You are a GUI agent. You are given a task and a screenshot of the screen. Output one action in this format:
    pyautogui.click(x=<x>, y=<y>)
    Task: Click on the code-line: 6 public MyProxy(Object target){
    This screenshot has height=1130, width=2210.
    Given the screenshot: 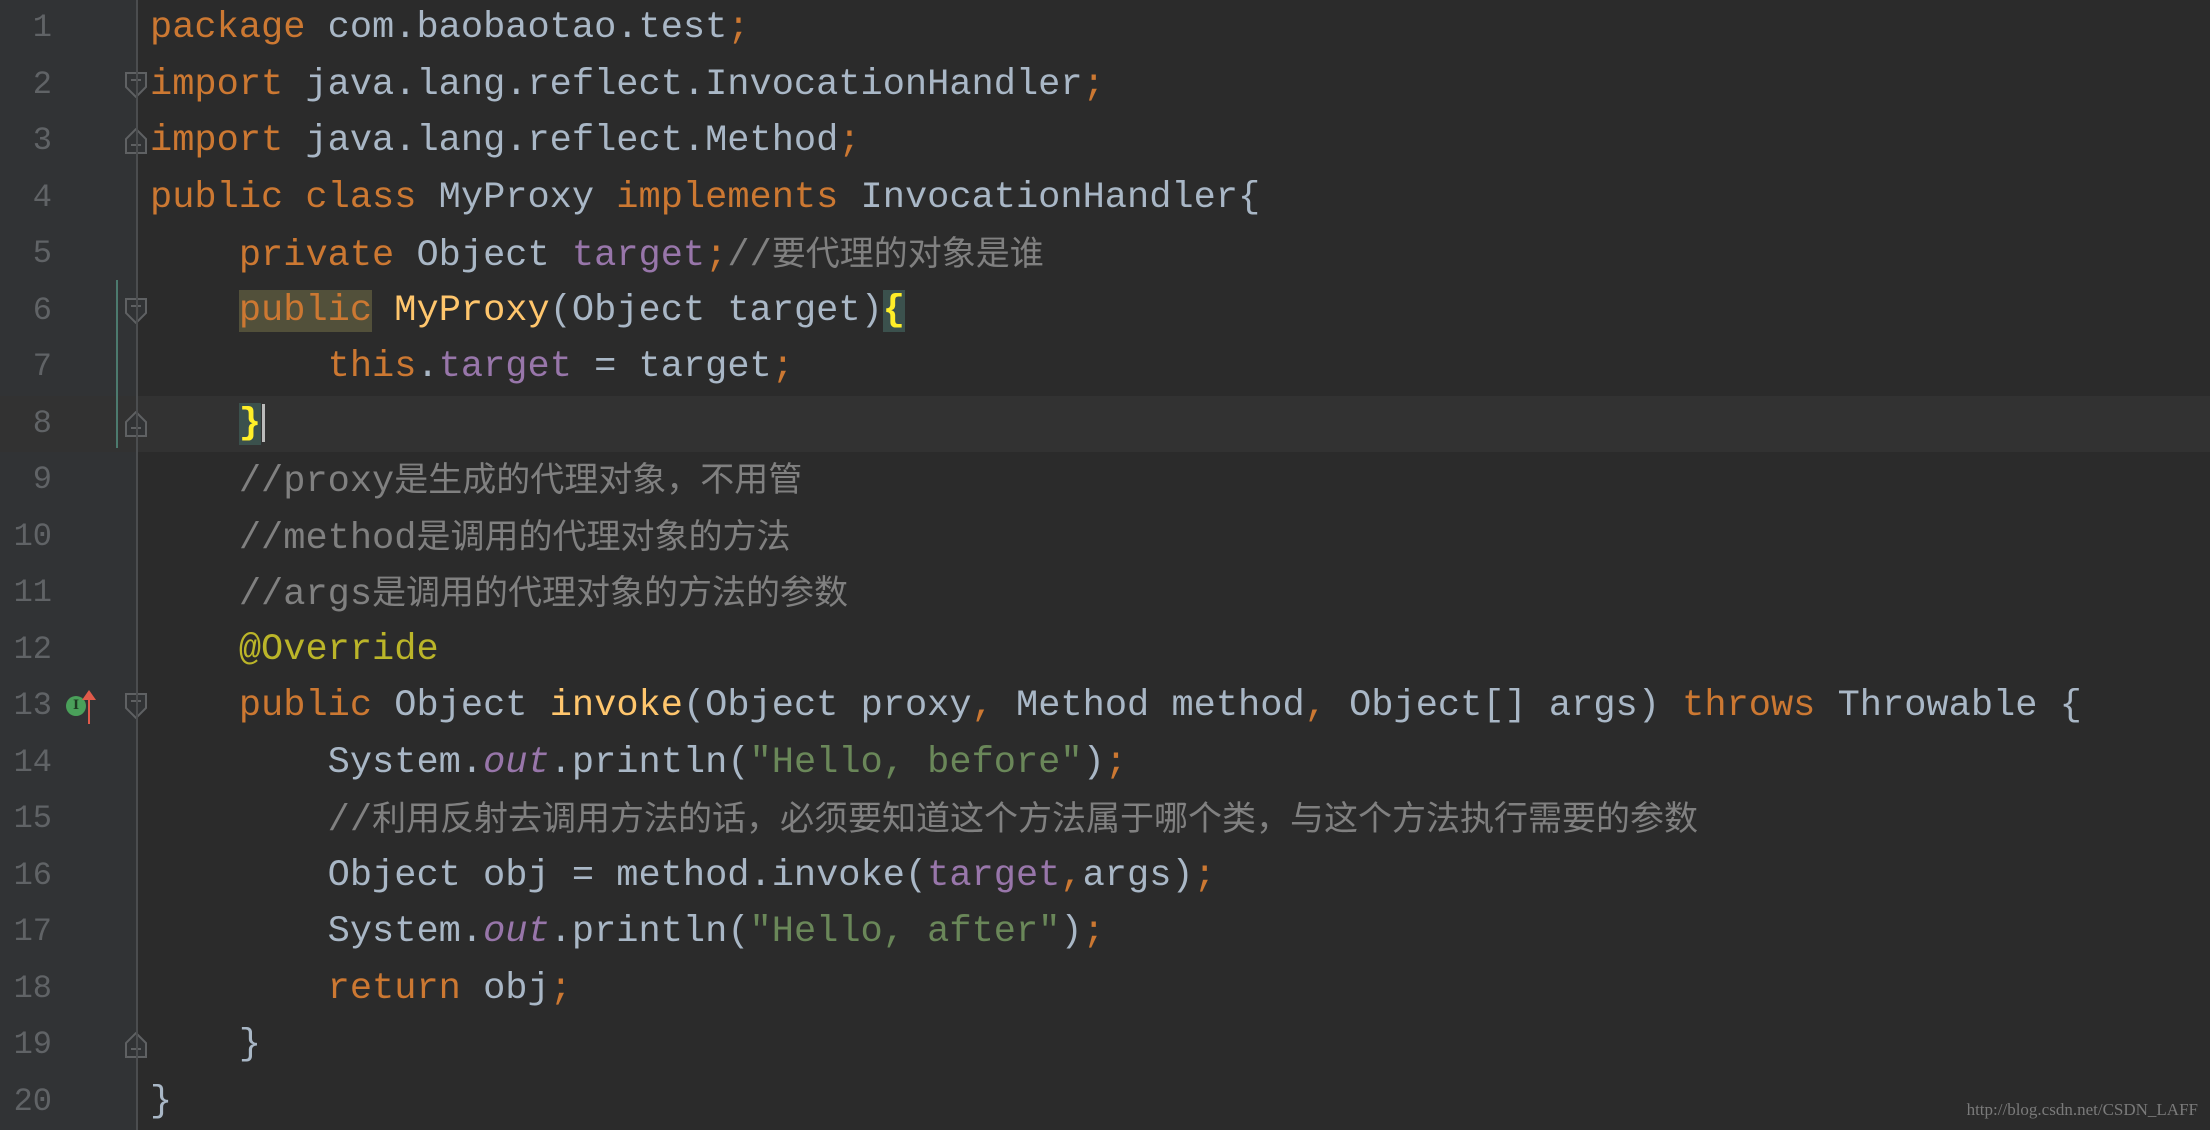 What is the action you would take?
    pyautogui.click(x=1105, y=311)
    